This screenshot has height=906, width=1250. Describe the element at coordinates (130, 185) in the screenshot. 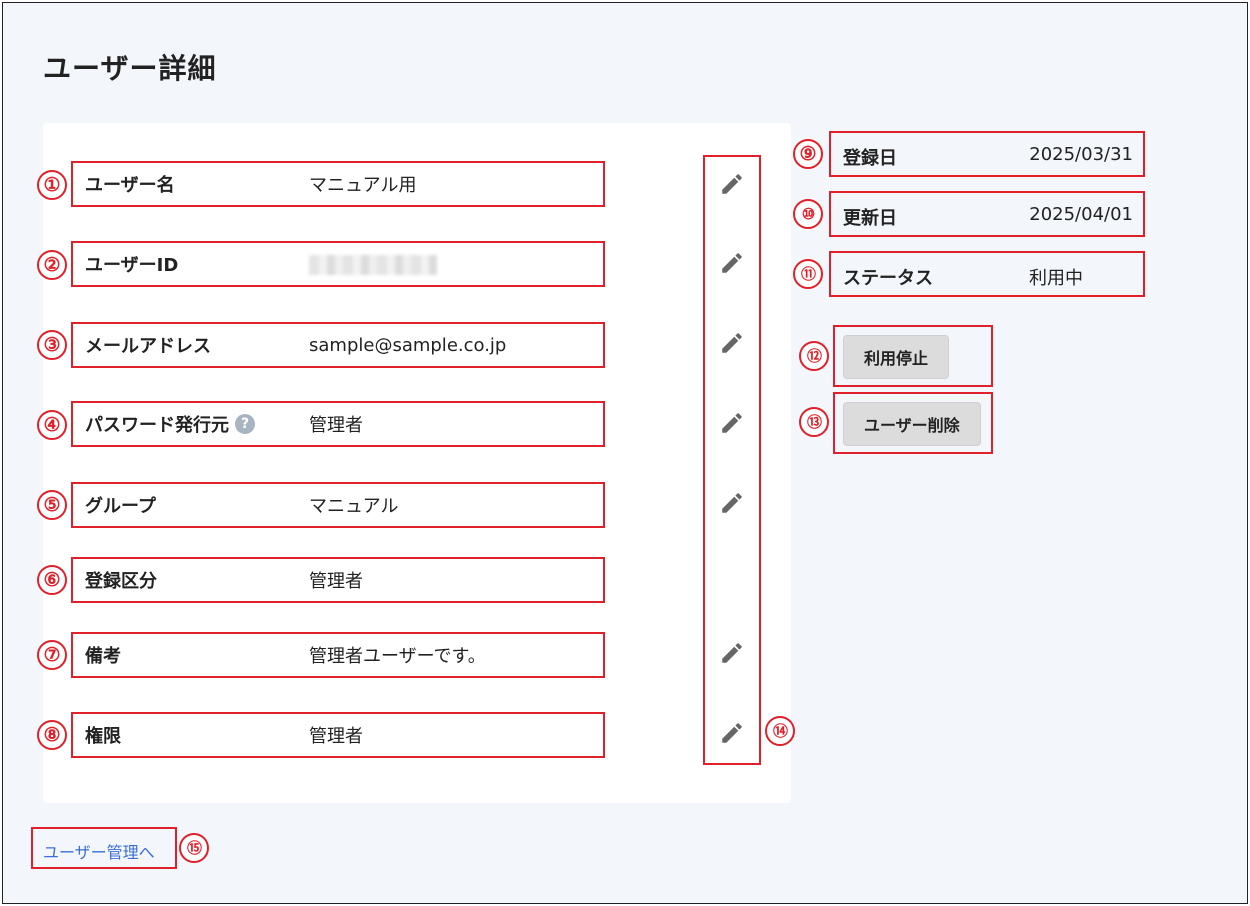

I see `field-label: ユーザー名` at that location.